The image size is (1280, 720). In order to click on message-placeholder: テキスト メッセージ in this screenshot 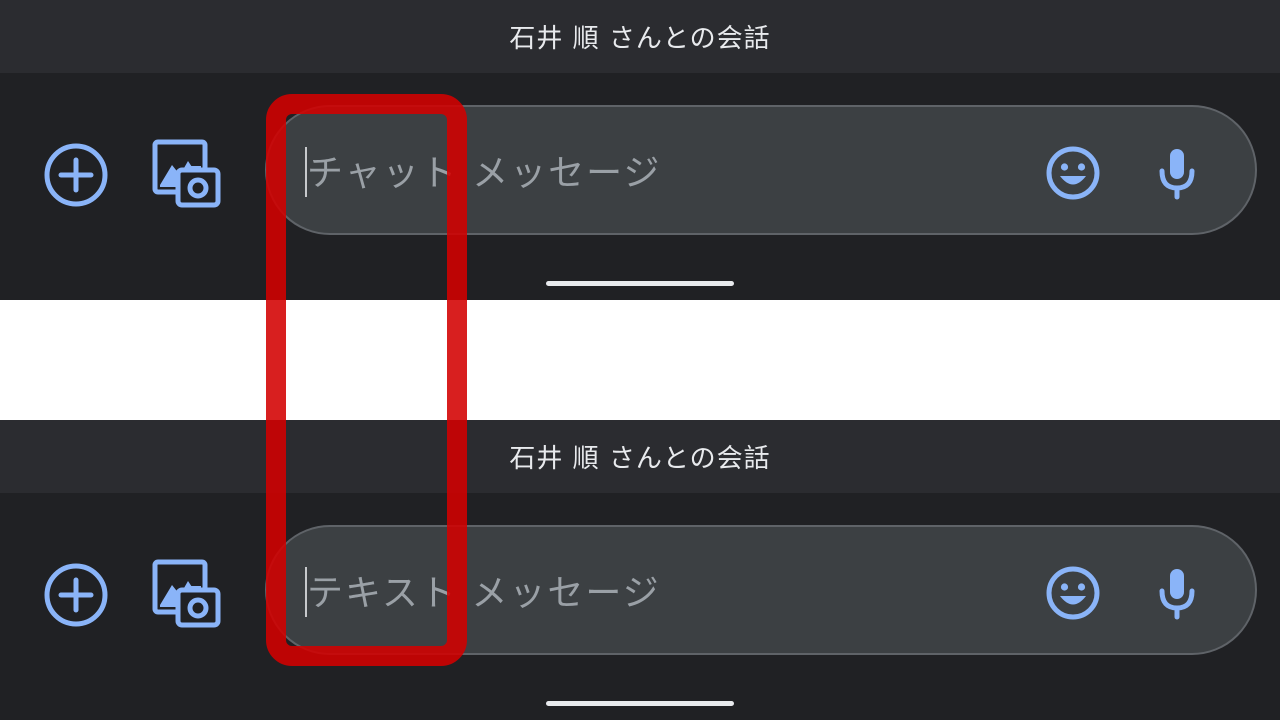, I will do `click(484, 593)`.